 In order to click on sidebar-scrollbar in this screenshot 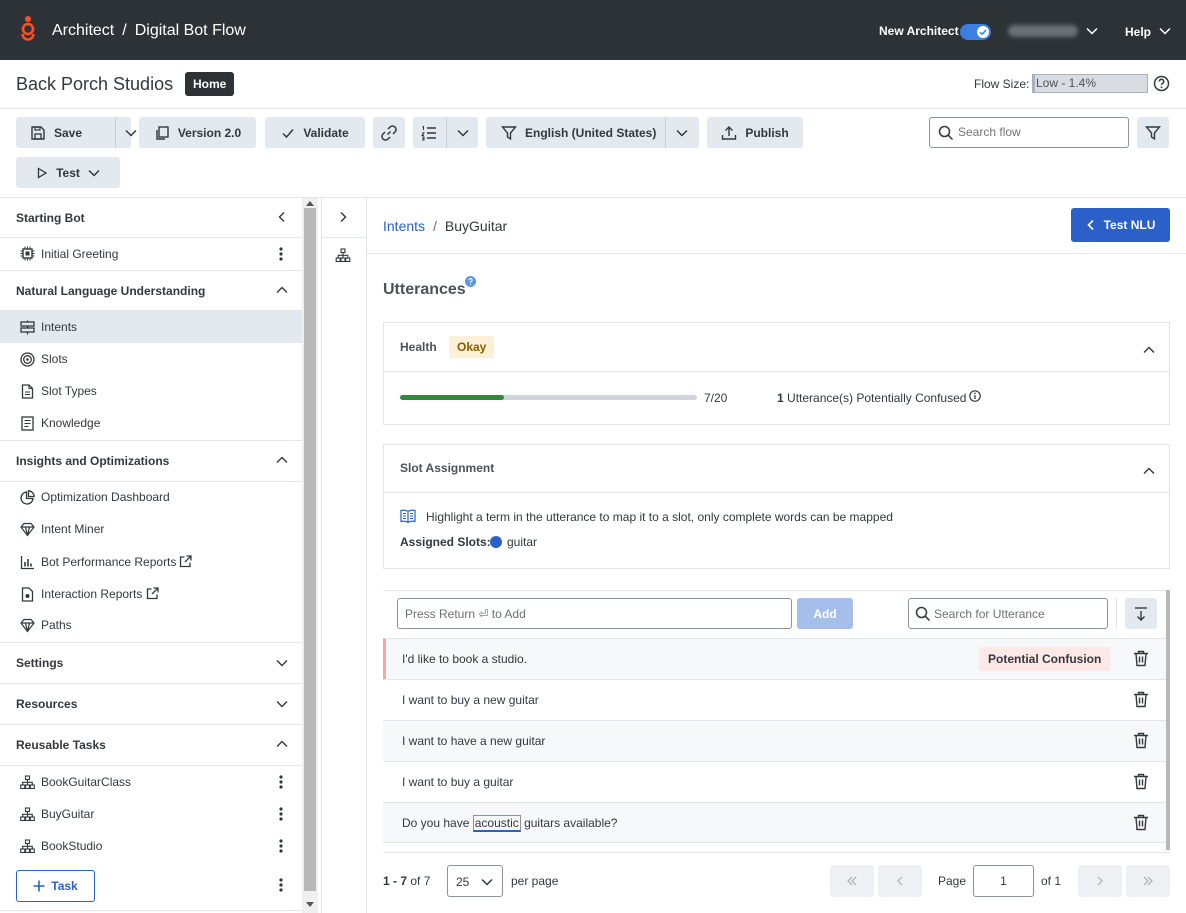, I will do `click(310, 555)`.